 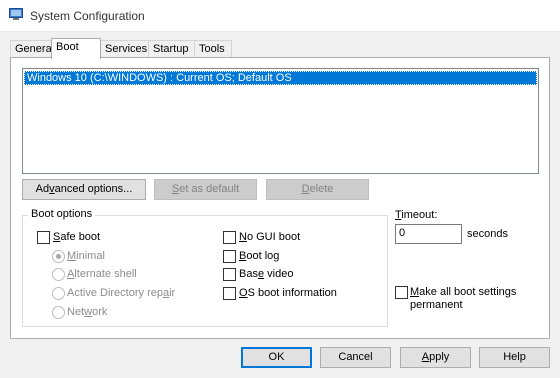 I want to click on base-video-checkbox, so click(x=229, y=274).